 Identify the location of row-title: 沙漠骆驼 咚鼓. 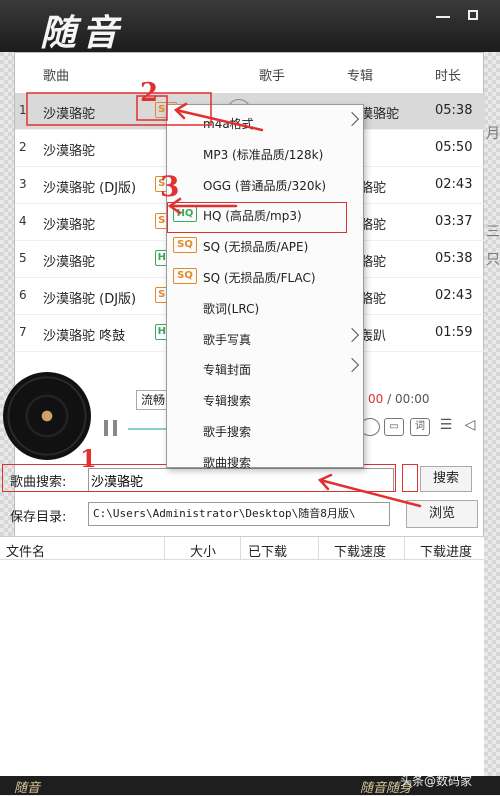
(84, 336).